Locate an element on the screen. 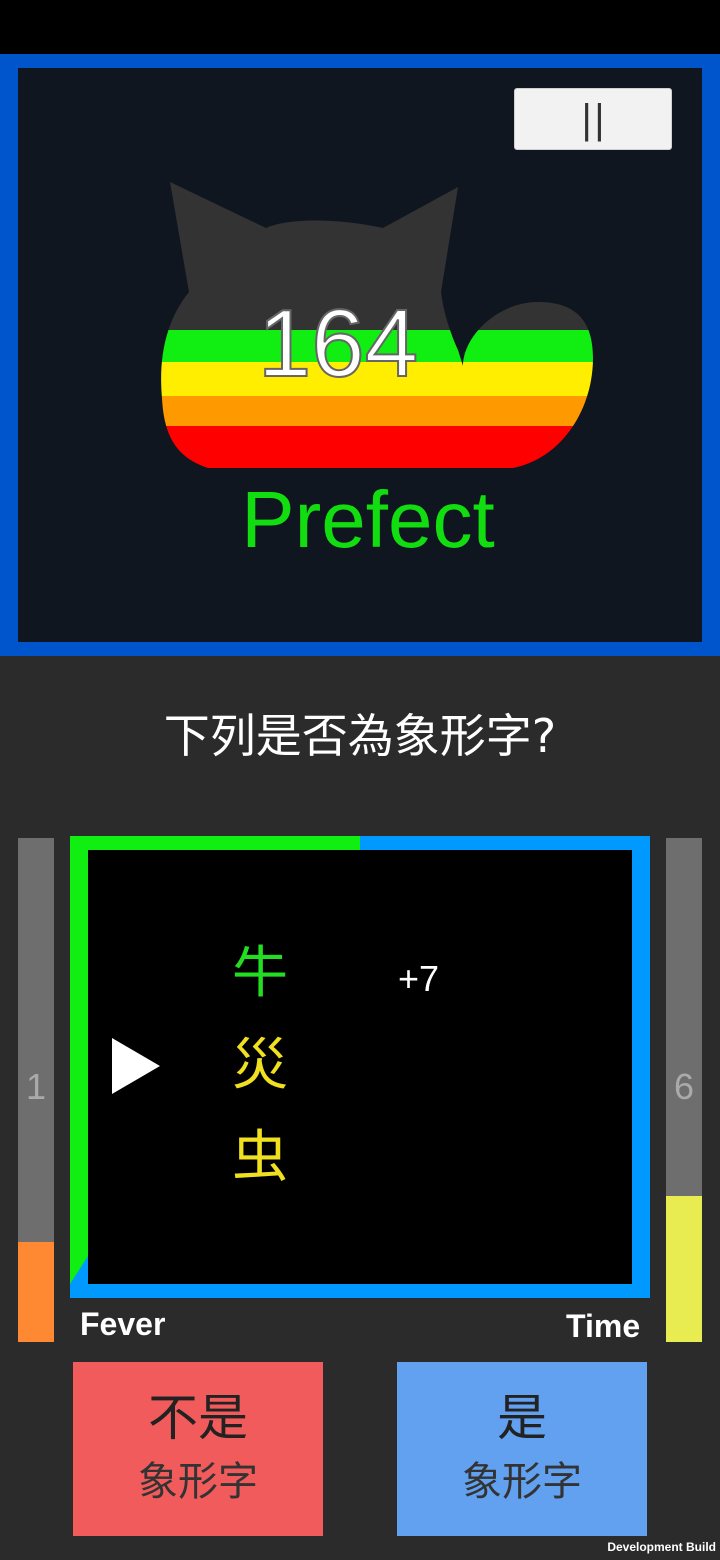  character-1: 牛 is located at coordinates (260, 973).